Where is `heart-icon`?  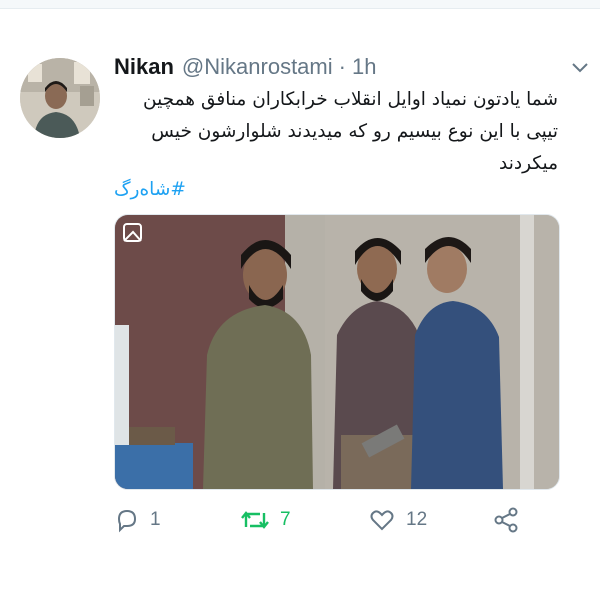
heart-icon is located at coordinates (382, 520).